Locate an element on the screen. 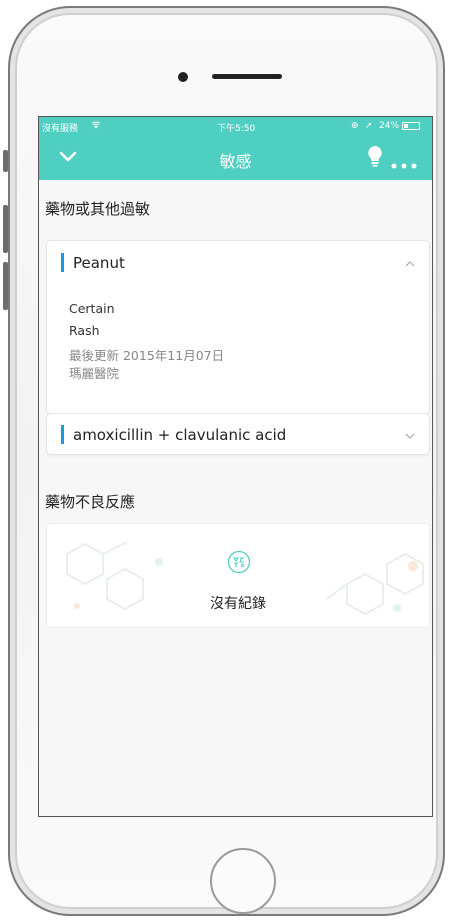  chevron-up-icon is located at coordinates (410, 263).